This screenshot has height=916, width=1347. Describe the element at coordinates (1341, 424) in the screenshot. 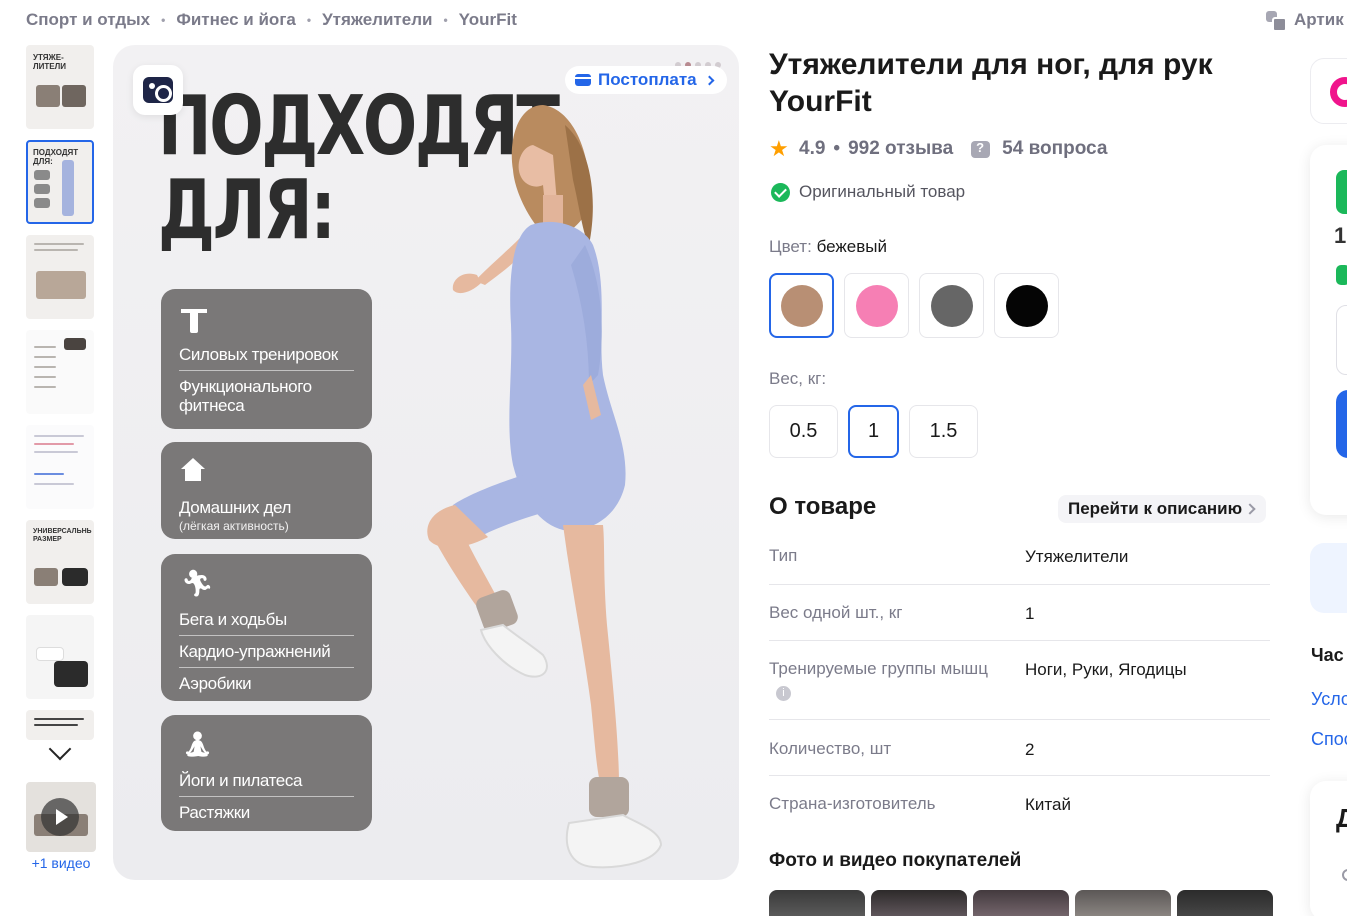

I see `add-to-cart-button` at that location.